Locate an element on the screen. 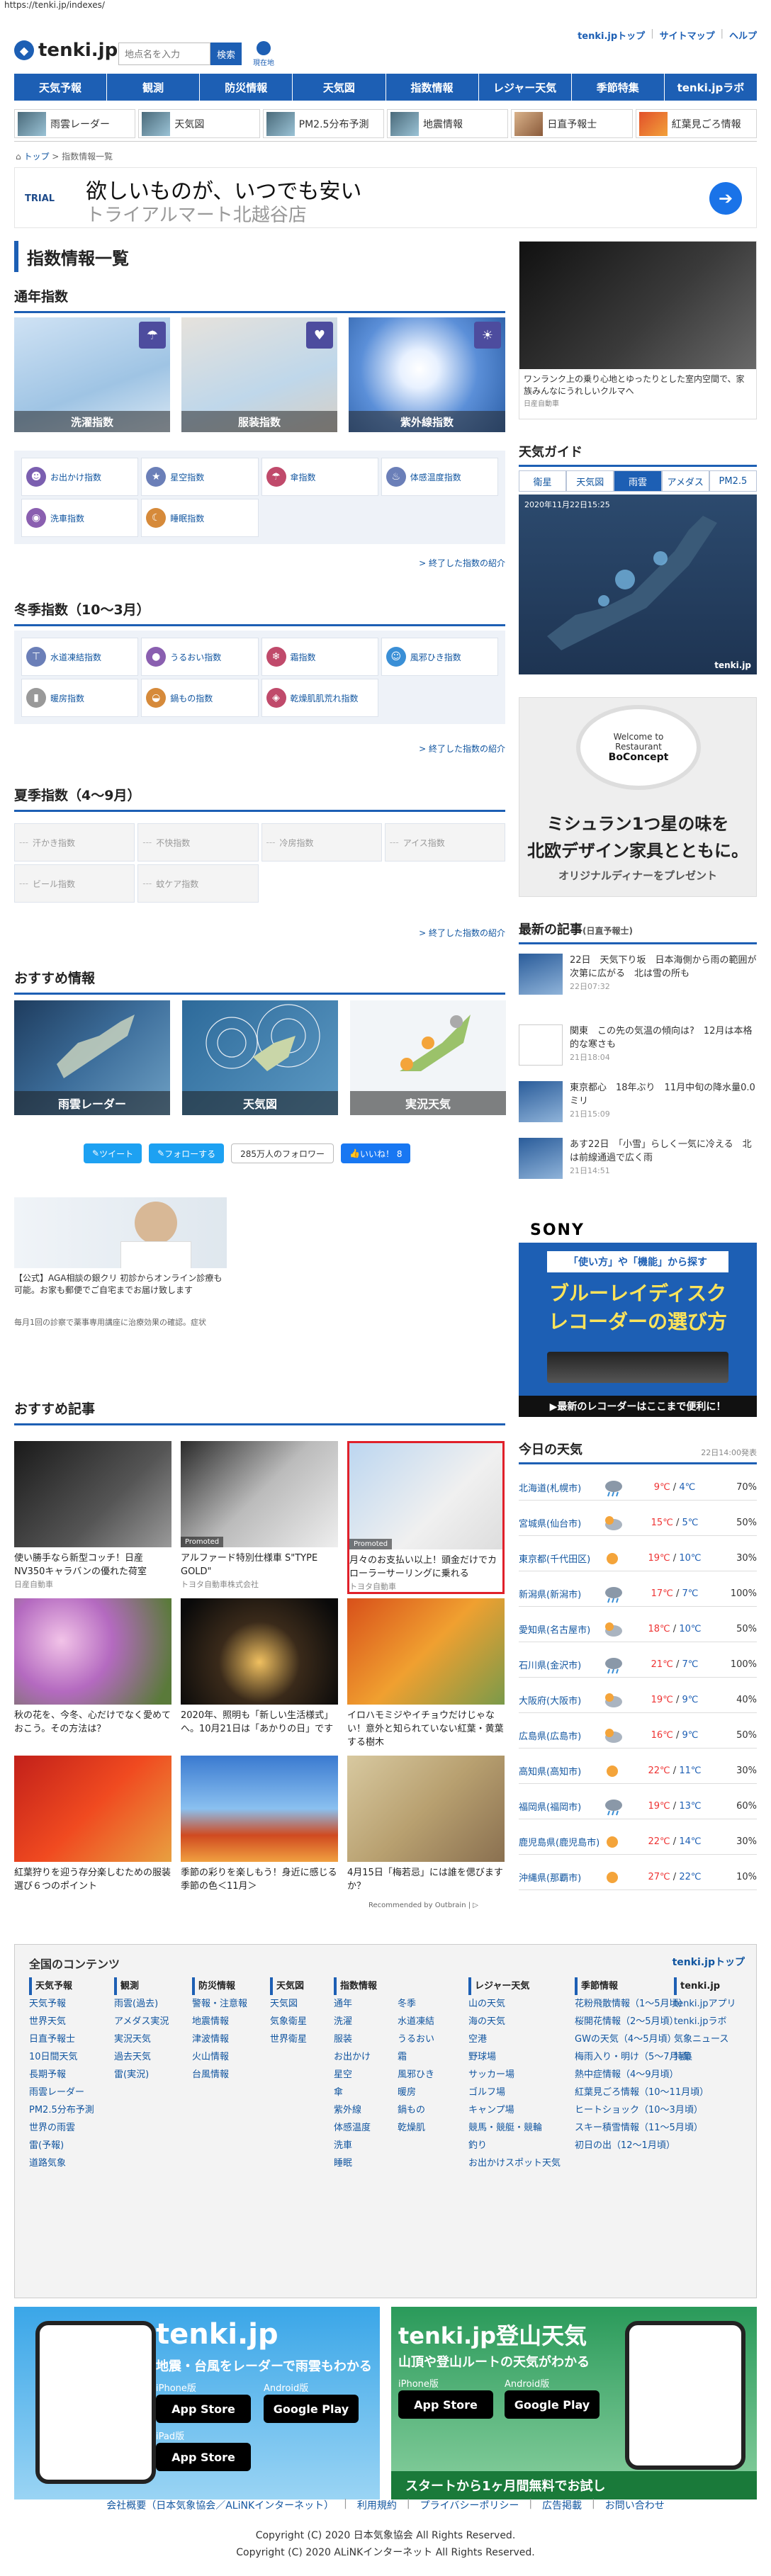  recommend-weather-map: 天気図 is located at coordinates (260, 1057).